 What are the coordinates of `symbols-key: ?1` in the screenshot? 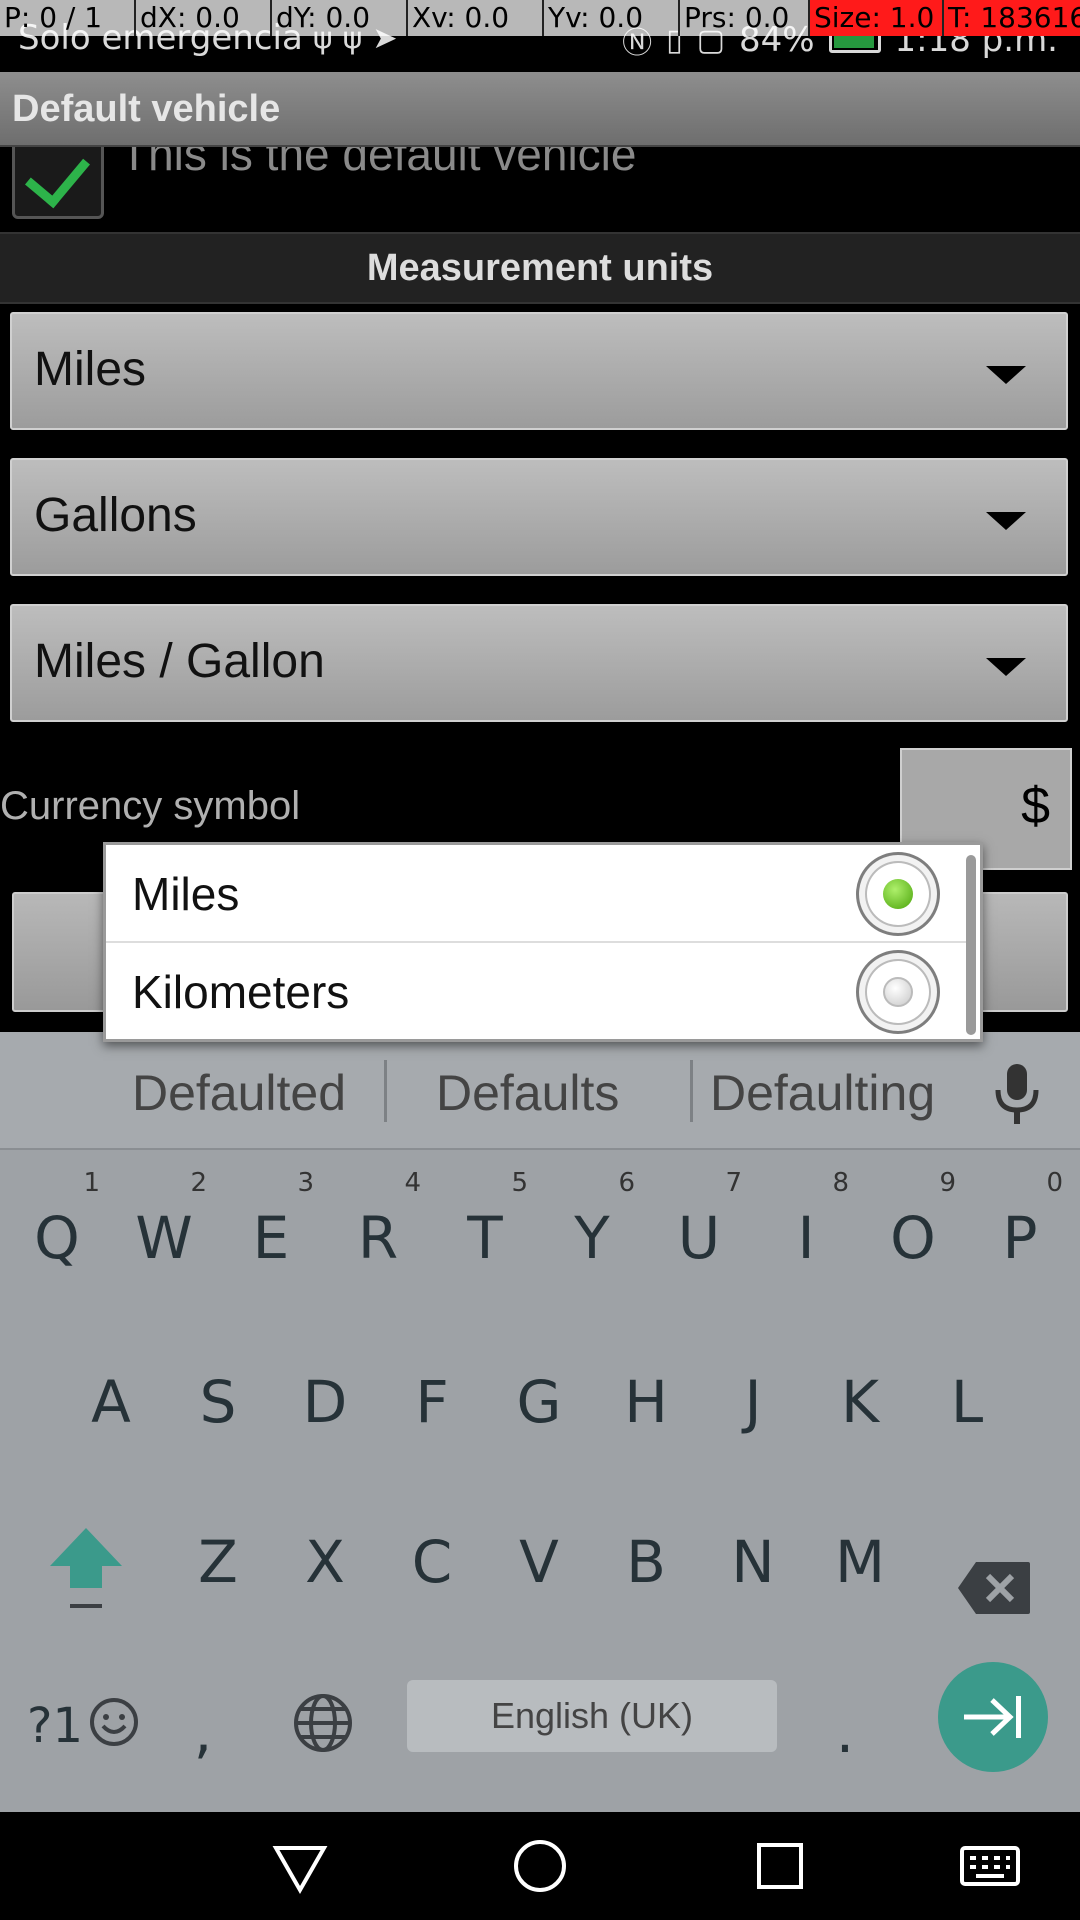 It's located at (55, 1727).